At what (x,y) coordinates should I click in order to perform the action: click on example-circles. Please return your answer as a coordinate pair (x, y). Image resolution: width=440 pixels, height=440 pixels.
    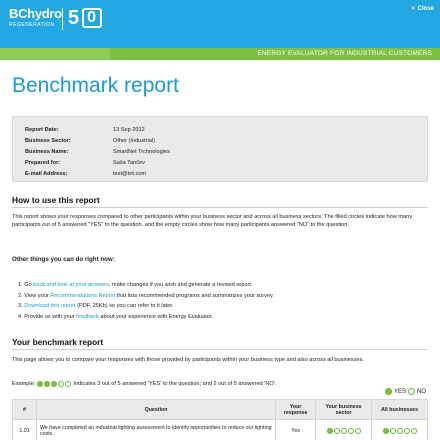
    Looking at the image, I should click on (54, 384).